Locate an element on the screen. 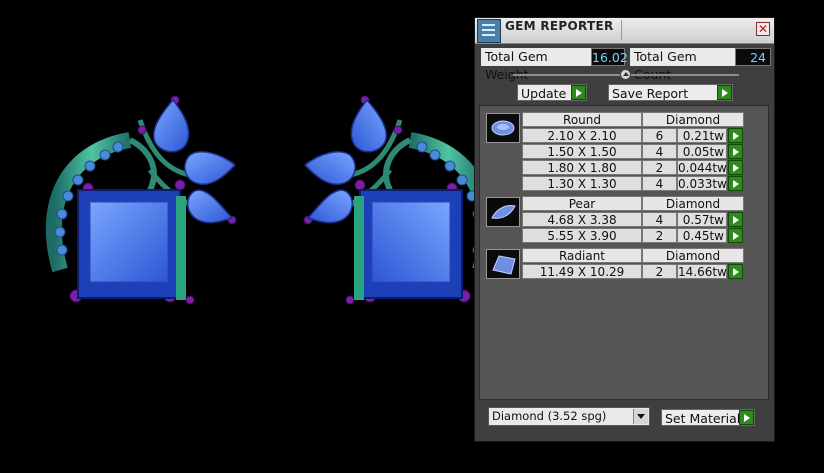 This screenshot has height=473, width=824. total-gem-weight-label: Total Gem Weight is located at coordinates (536, 65).